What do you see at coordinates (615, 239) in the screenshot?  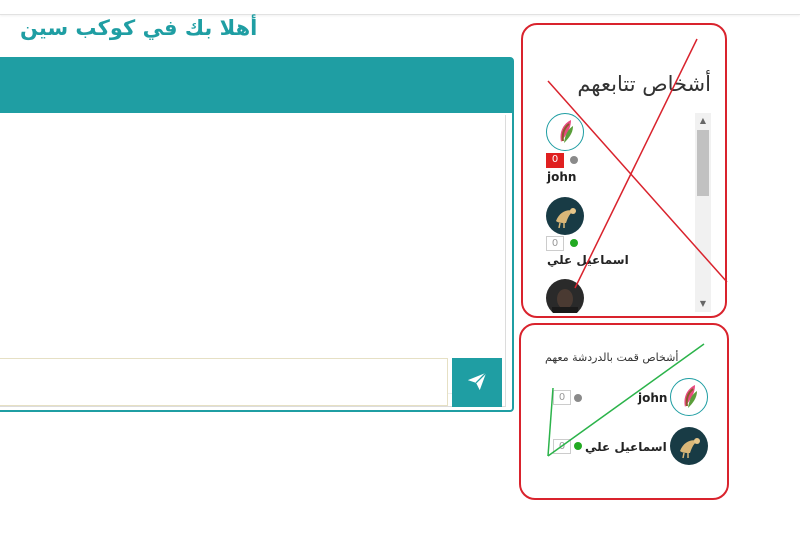 I see `following-contact-ismail: 0 اسماعيل علي` at bounding box center [615, 239].